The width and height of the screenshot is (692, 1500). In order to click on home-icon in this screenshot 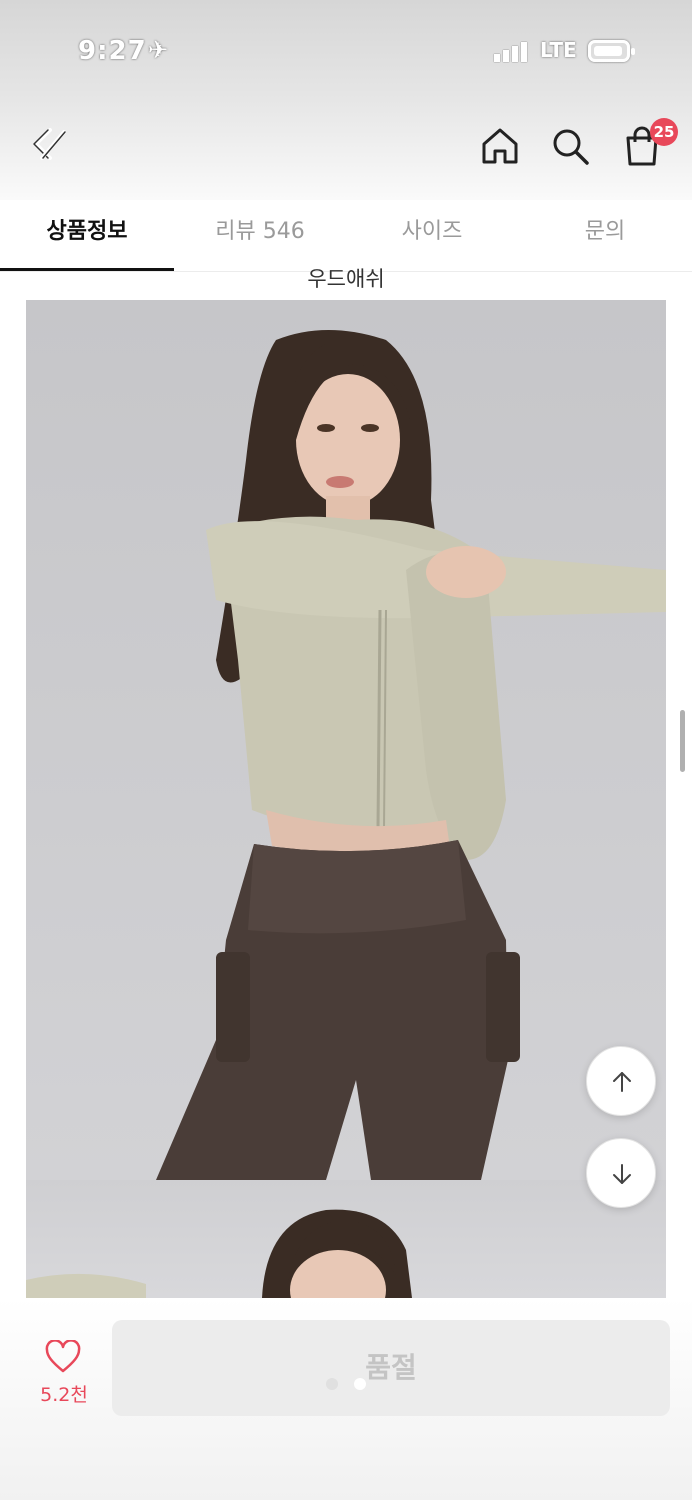, I will do `click(500, 146)`.